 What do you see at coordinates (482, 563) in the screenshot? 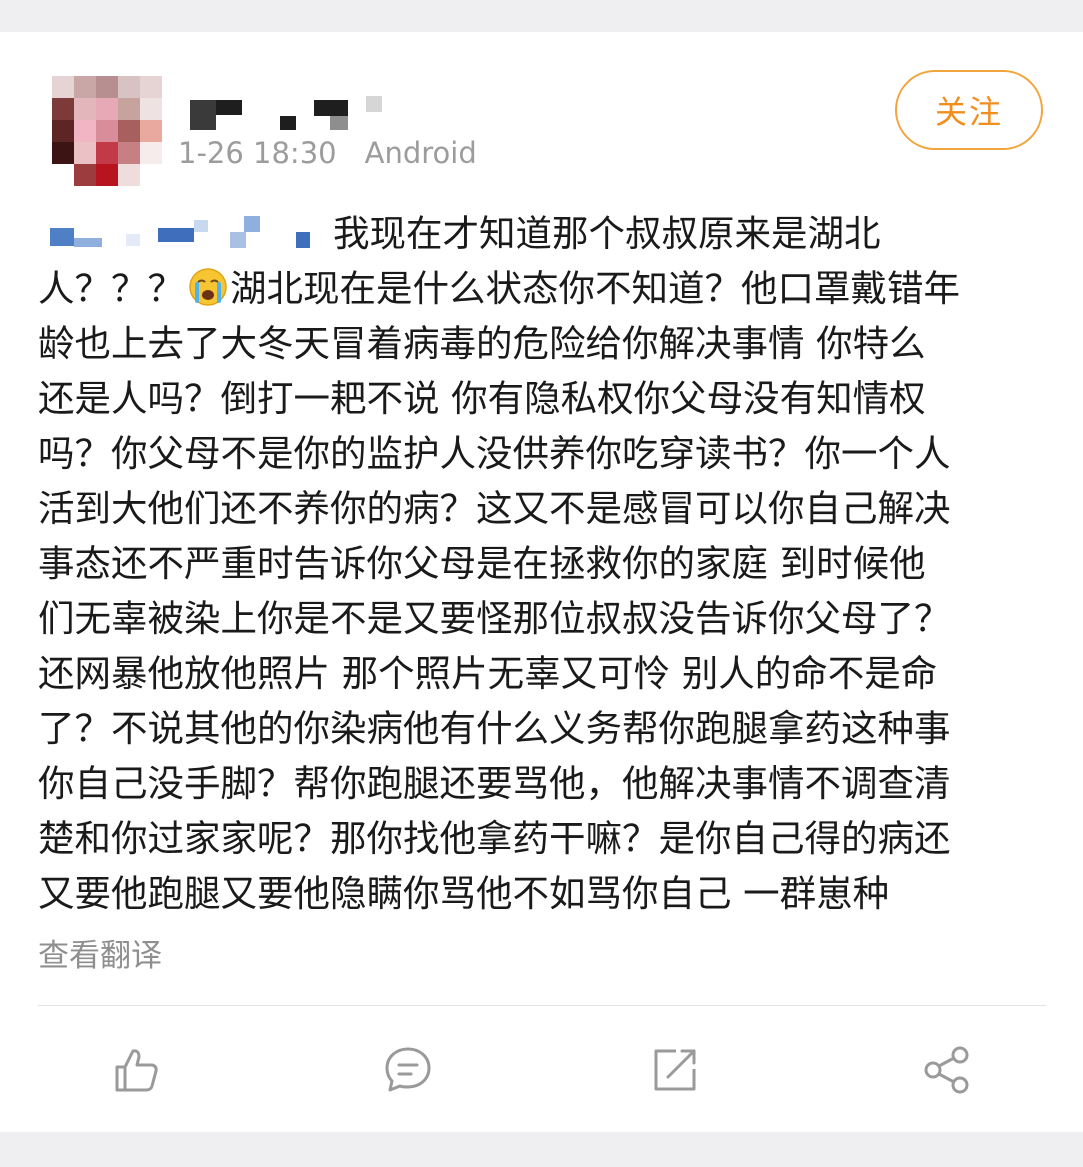
I see `post-text-line: 事态还不严重时告诉你父母是在拯救你的家庭 到时候他` at bounding box center [482, 563].